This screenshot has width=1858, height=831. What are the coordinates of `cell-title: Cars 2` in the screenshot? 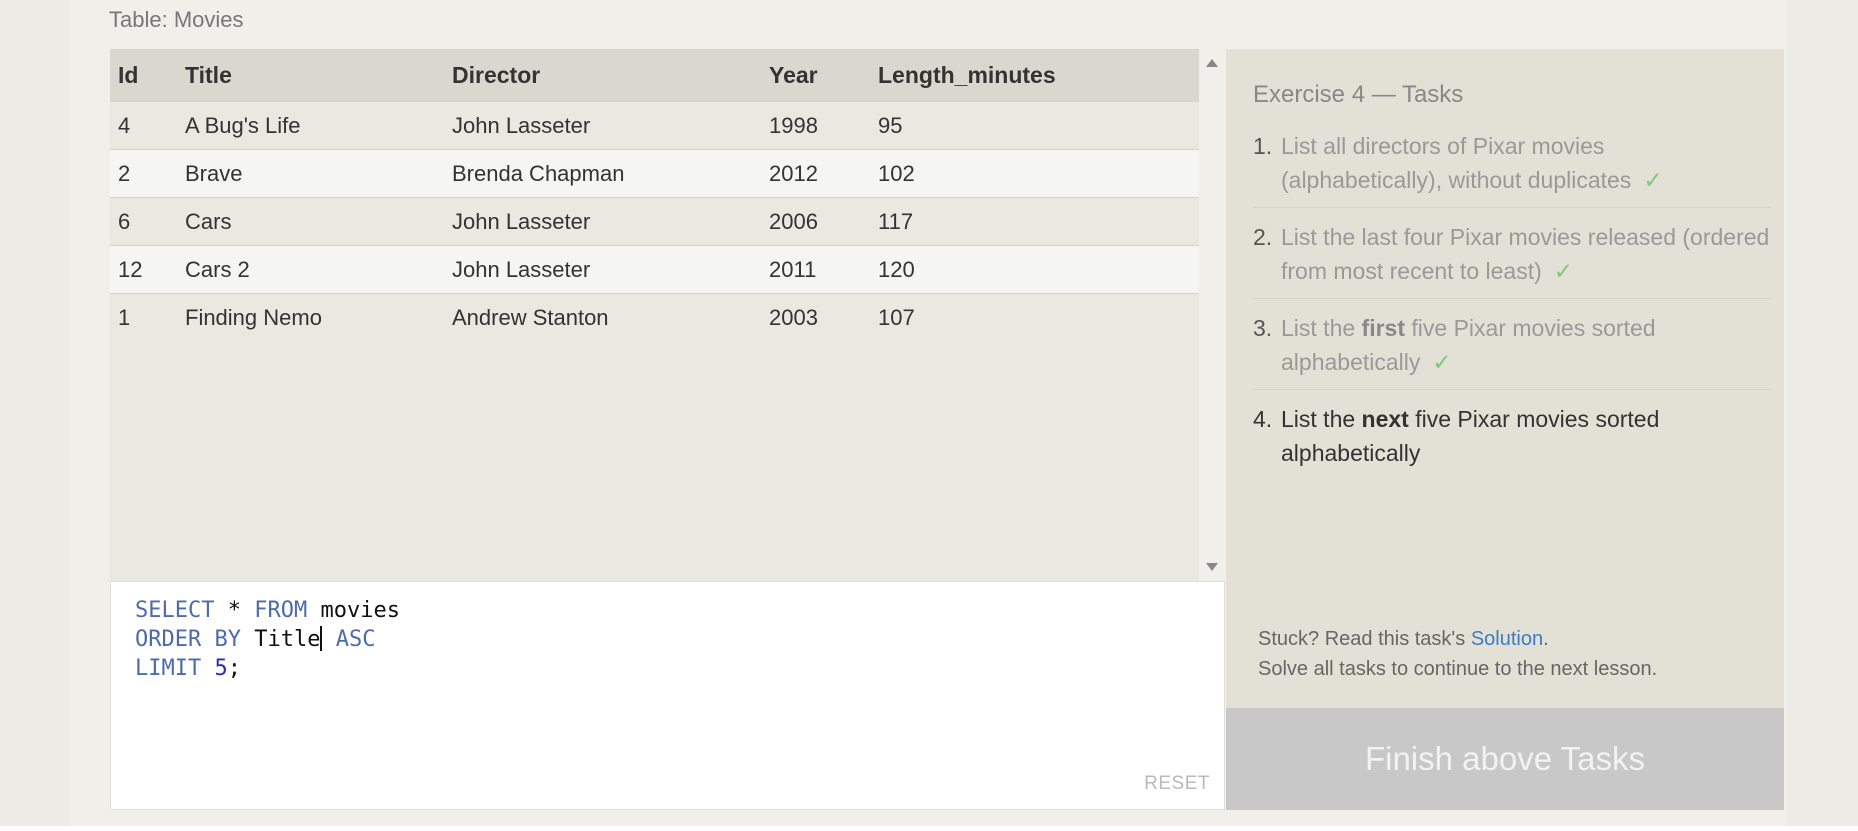 It's located at (310, 269).